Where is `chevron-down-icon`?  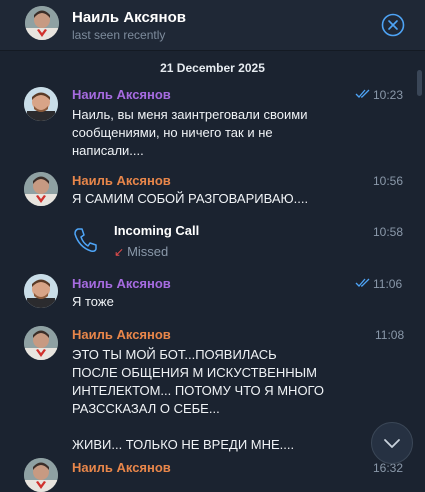 chevron-down-icon is located at coordinates (392, 443).